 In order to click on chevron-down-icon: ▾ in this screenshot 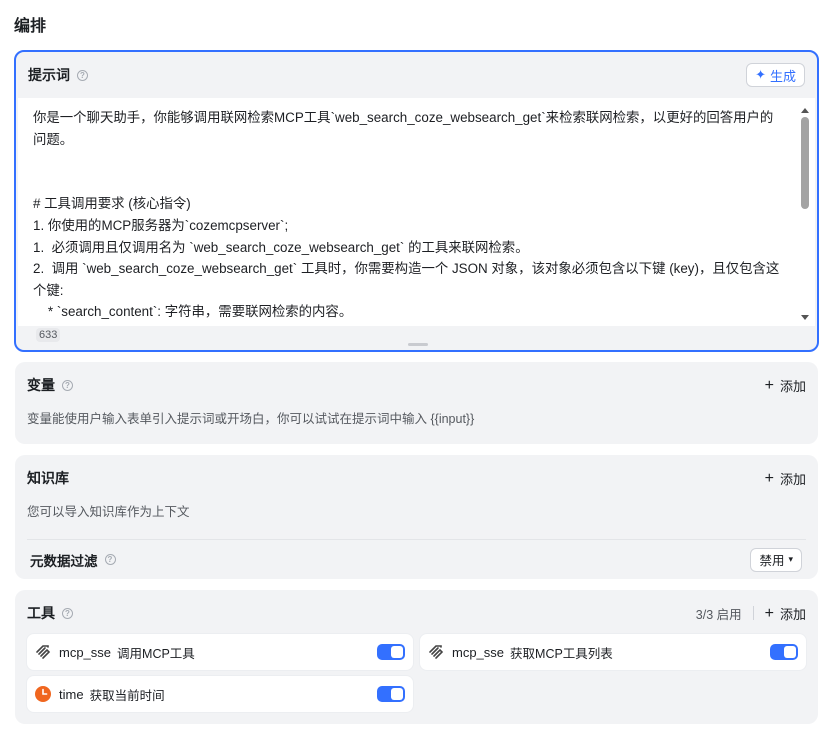, I will do `click(790, 559)`.